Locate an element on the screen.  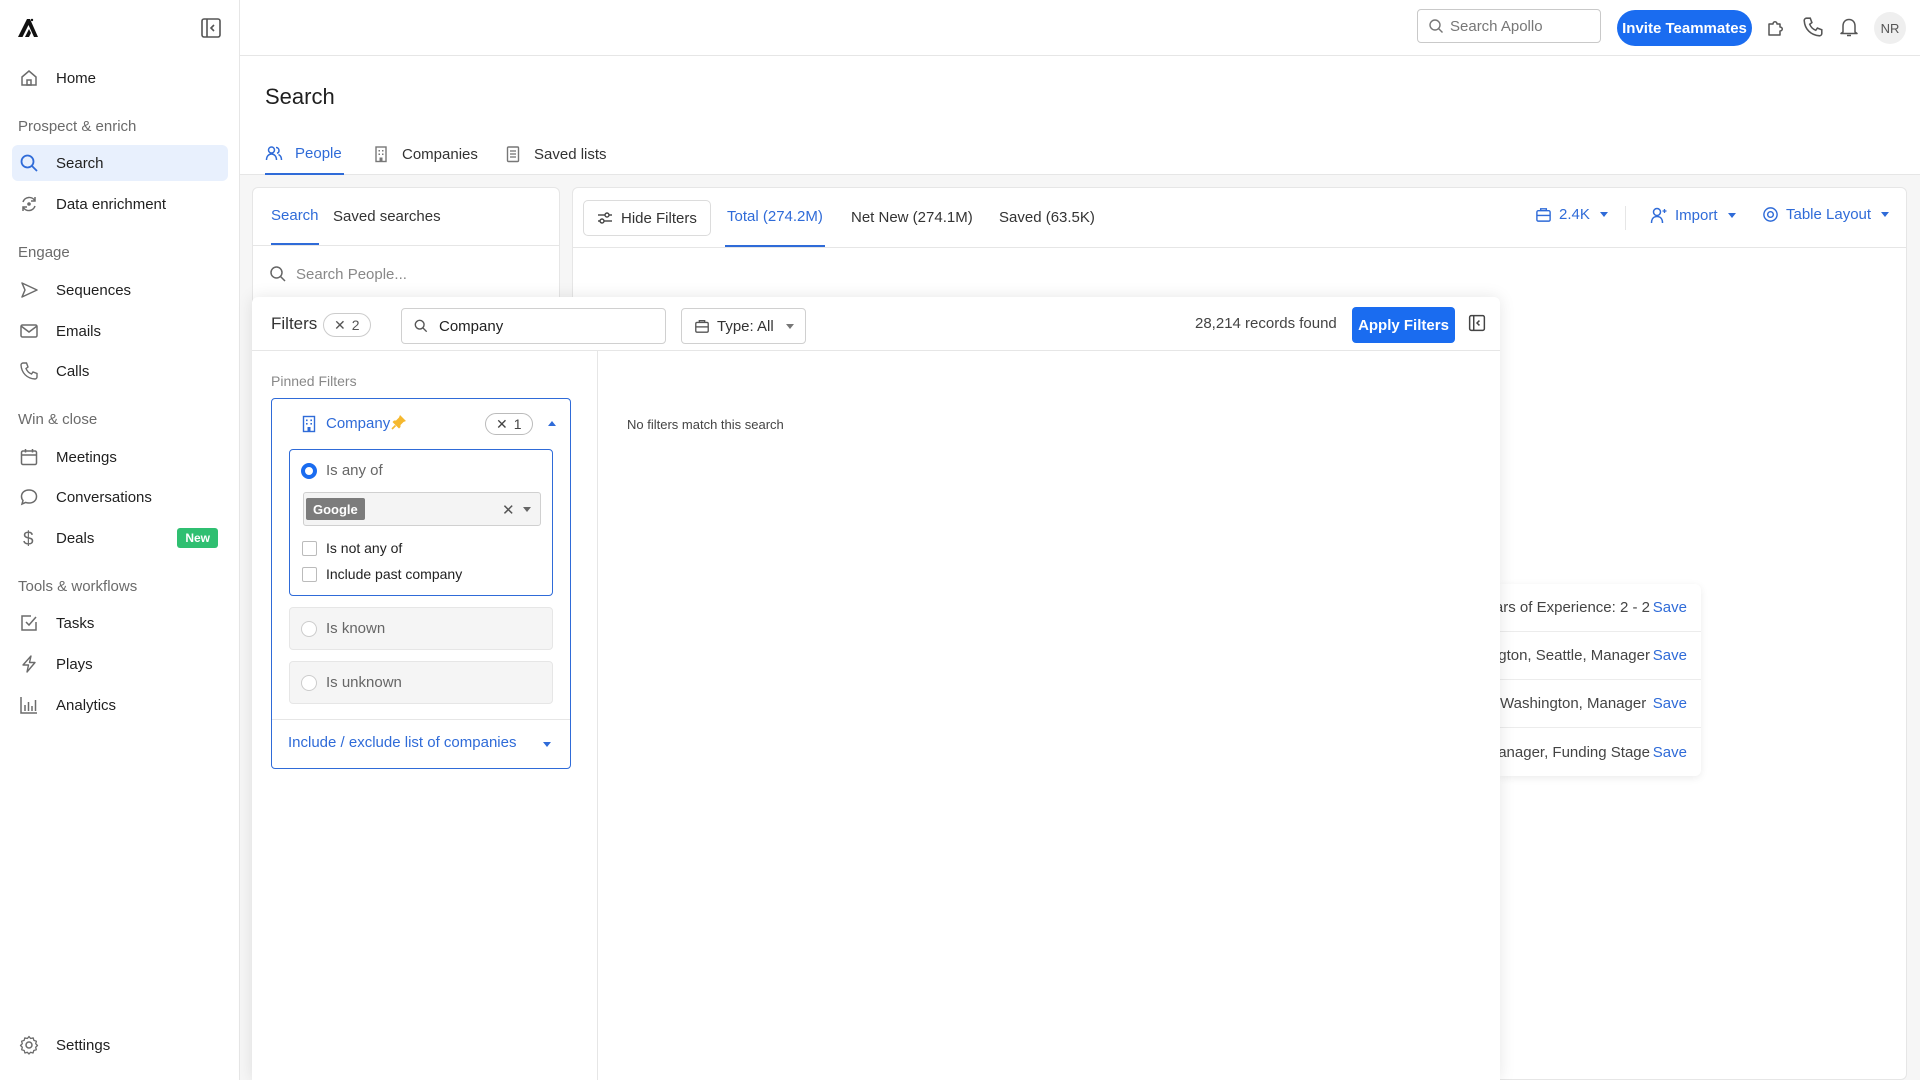
add-person-icon is located at coordinates (1658, 215).